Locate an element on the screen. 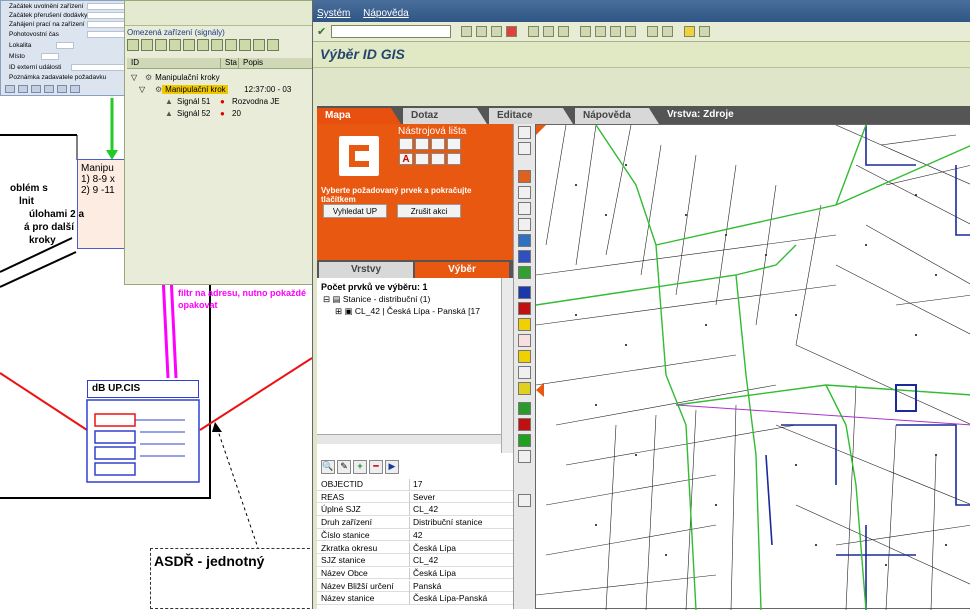 The height and width of the screenshot is (613, 970). tree-item: ⊞ ▣ CL_42 | Česká Lípa - Panská [17 is located at coordinates (407, 311).